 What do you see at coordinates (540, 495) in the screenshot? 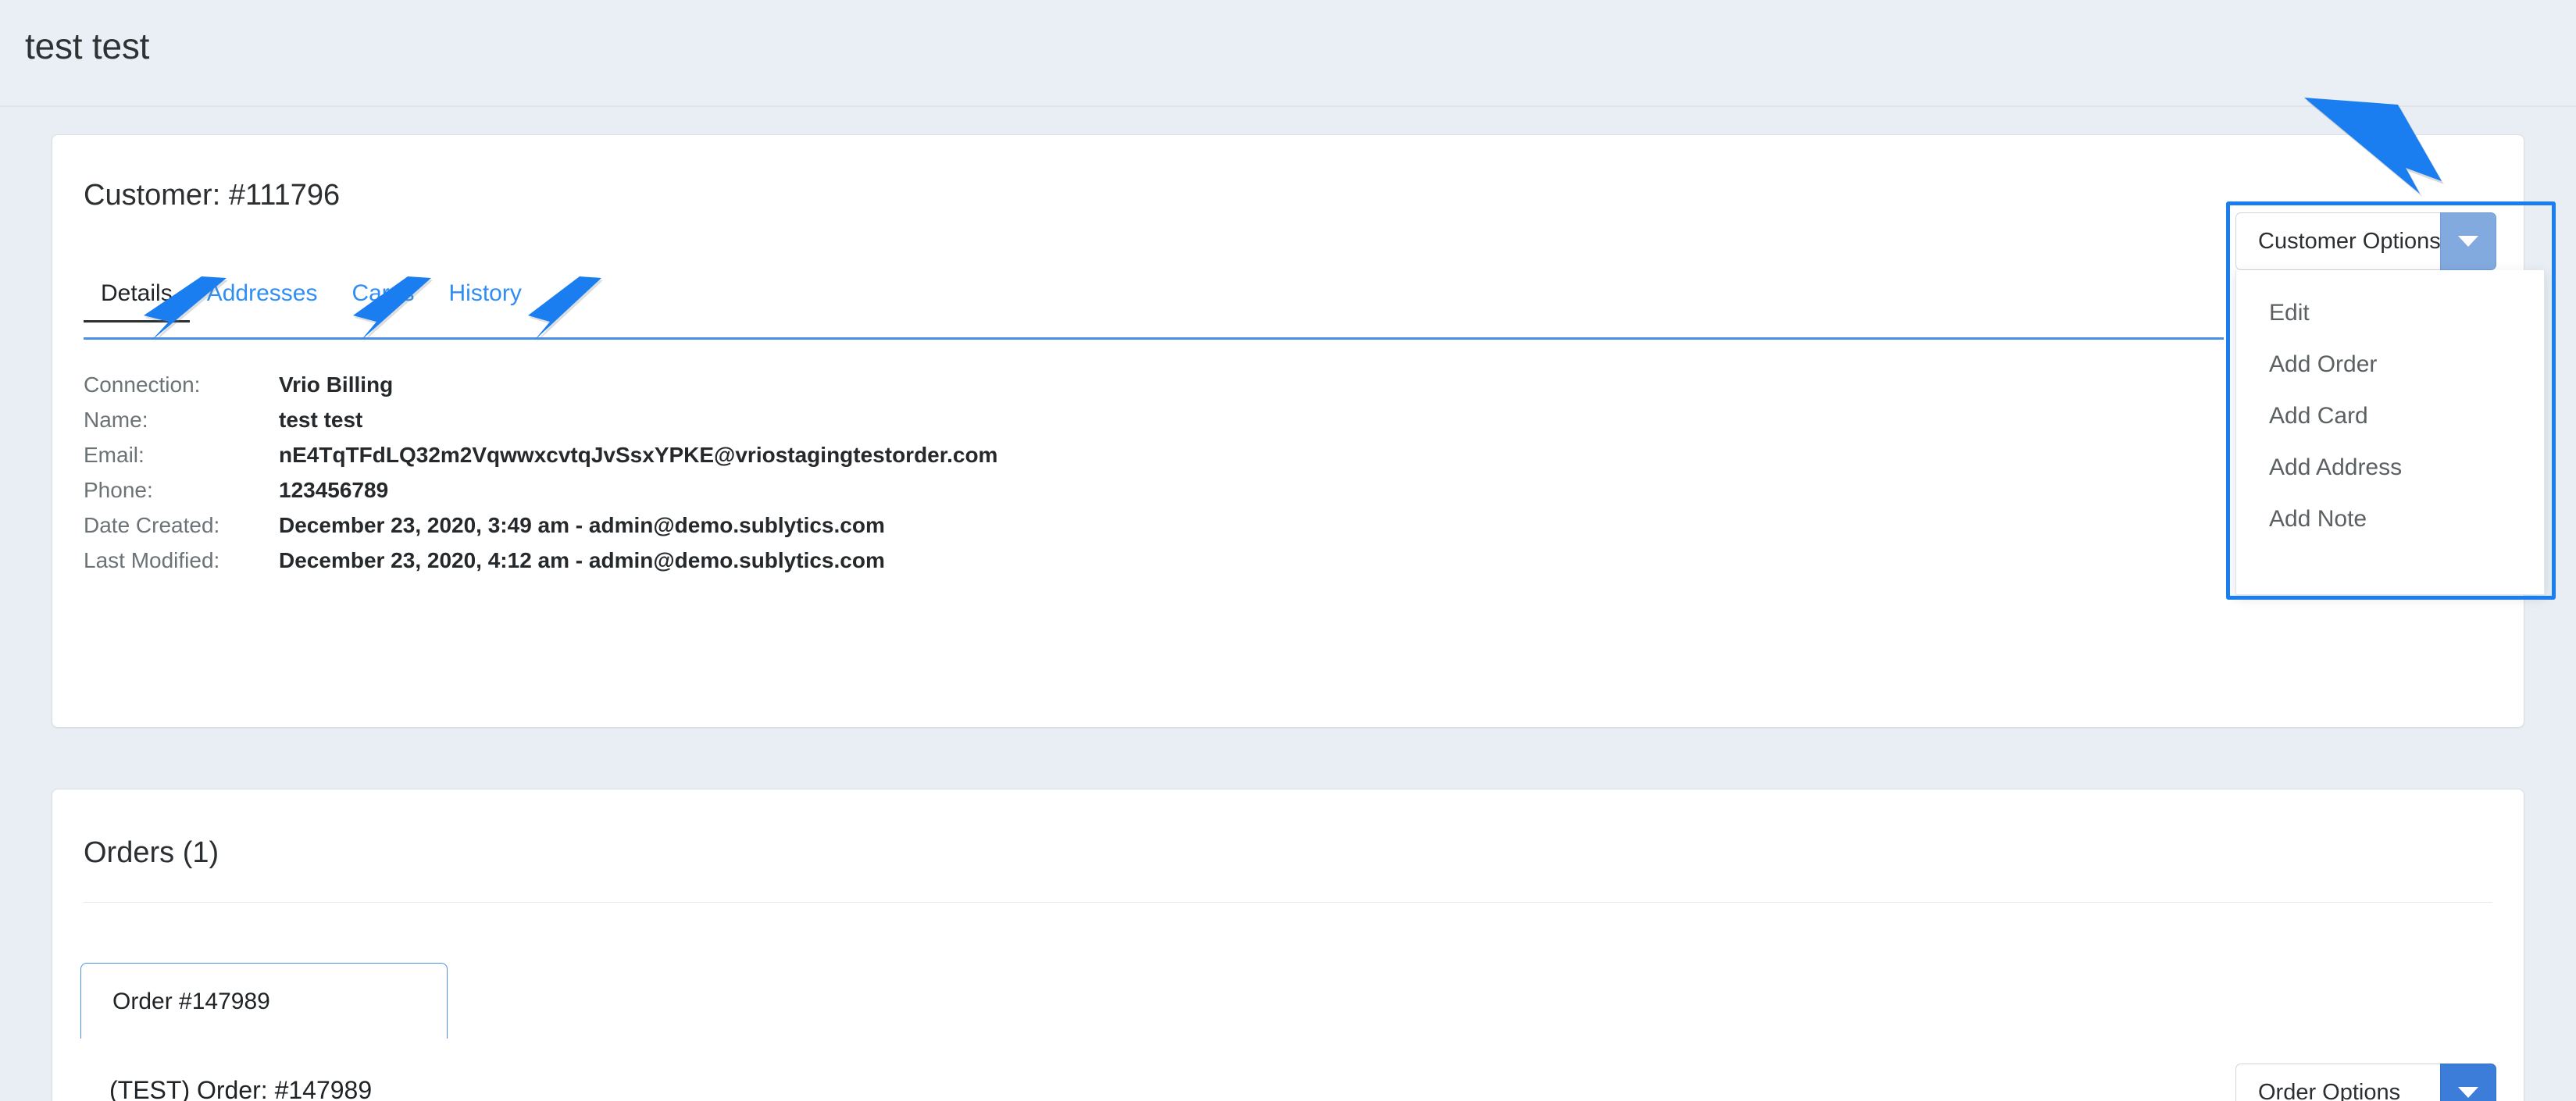
I see `detail-row-phone: Phone: 123456789` at bounding box center [540, 495].